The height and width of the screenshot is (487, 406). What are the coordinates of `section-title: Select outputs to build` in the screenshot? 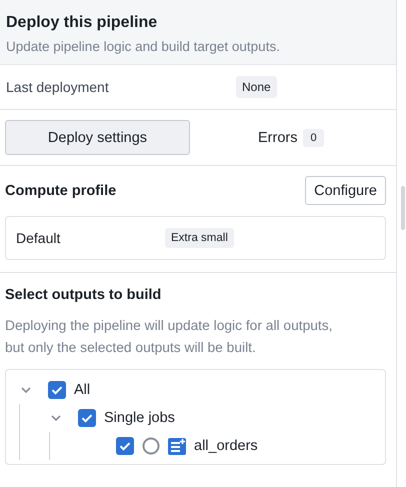 It's located at (83, 295).